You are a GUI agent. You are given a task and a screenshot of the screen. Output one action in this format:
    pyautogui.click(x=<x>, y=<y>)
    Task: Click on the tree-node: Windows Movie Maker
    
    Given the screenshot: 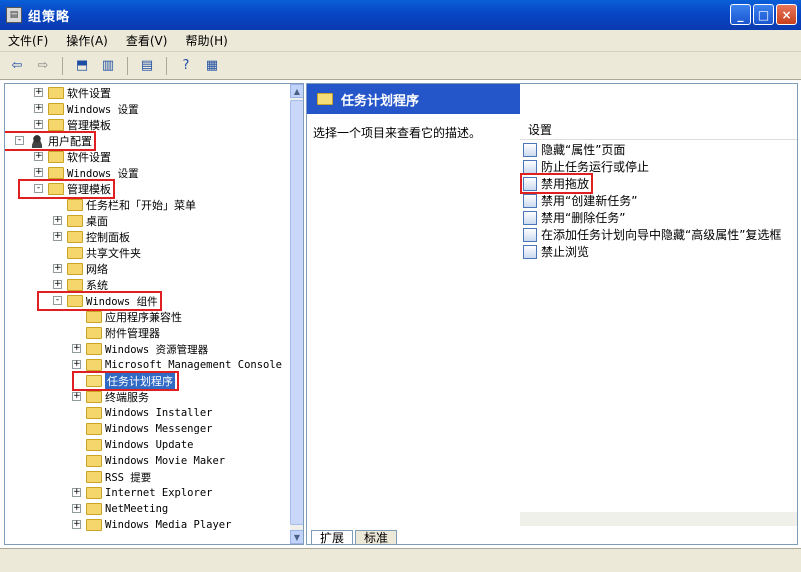 What is the action you would take?
    pyautogui.click(x=155, y=461)
    